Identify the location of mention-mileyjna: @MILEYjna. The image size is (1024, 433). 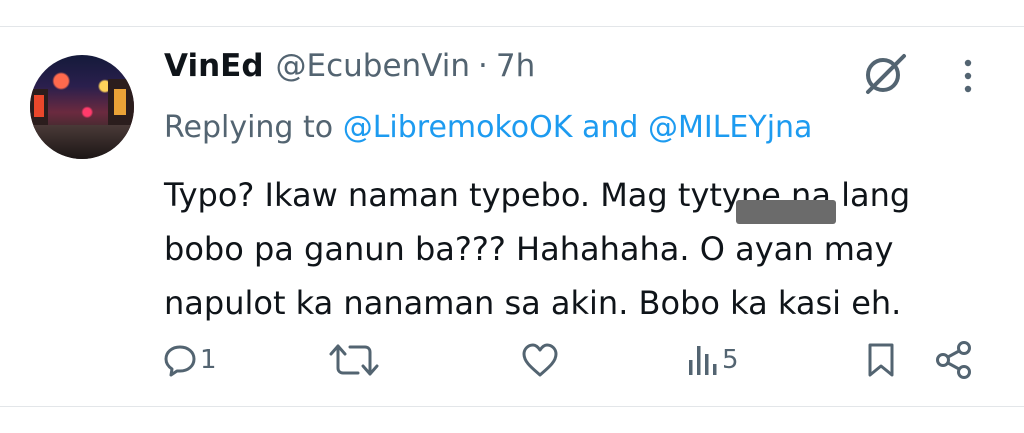
(730, 127).